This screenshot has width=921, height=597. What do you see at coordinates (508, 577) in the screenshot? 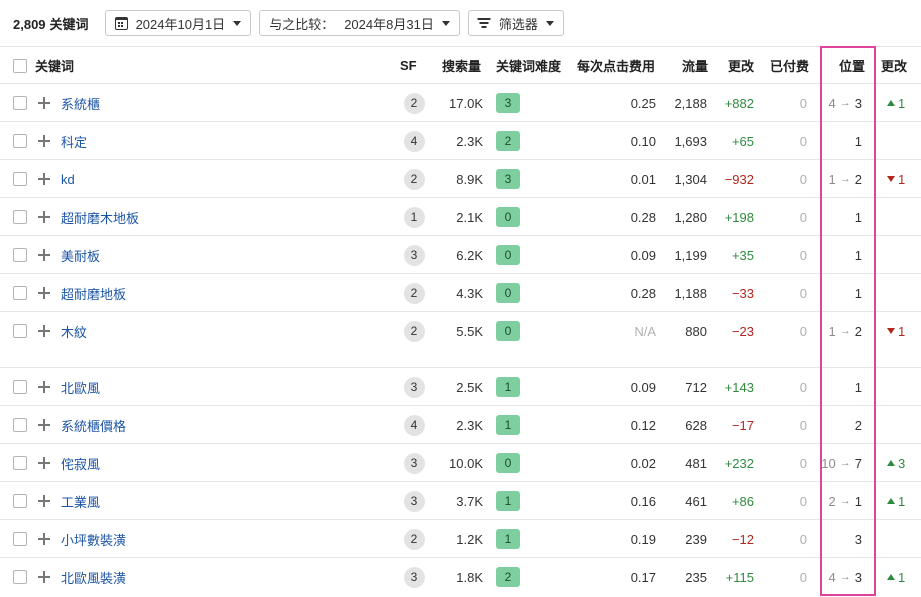
I see `kd-badge: 2` at bounding box center [508, 577].